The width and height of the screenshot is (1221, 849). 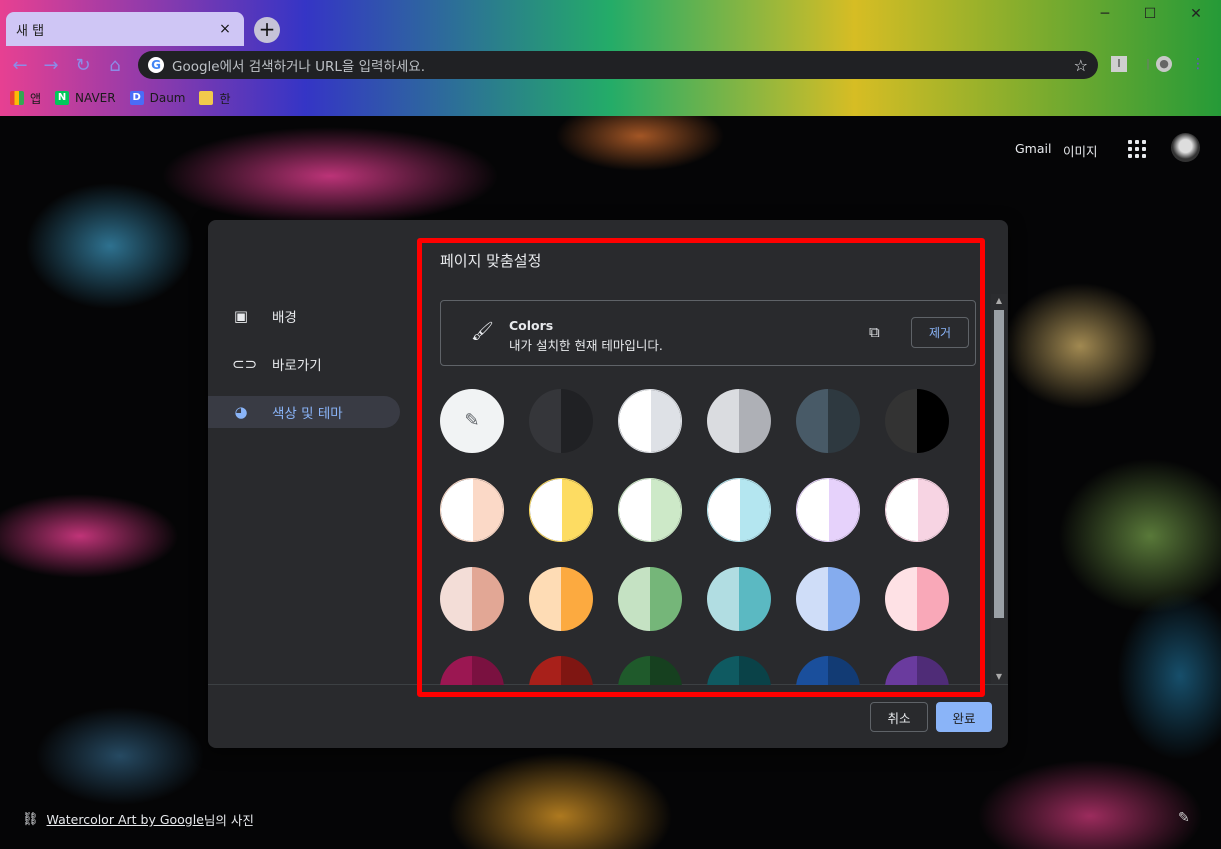 What do you see at coordinates (491, 261) in the screenshot?
I see `page-title: 페이지 맞춤설정` at bounding box center [491, 261].